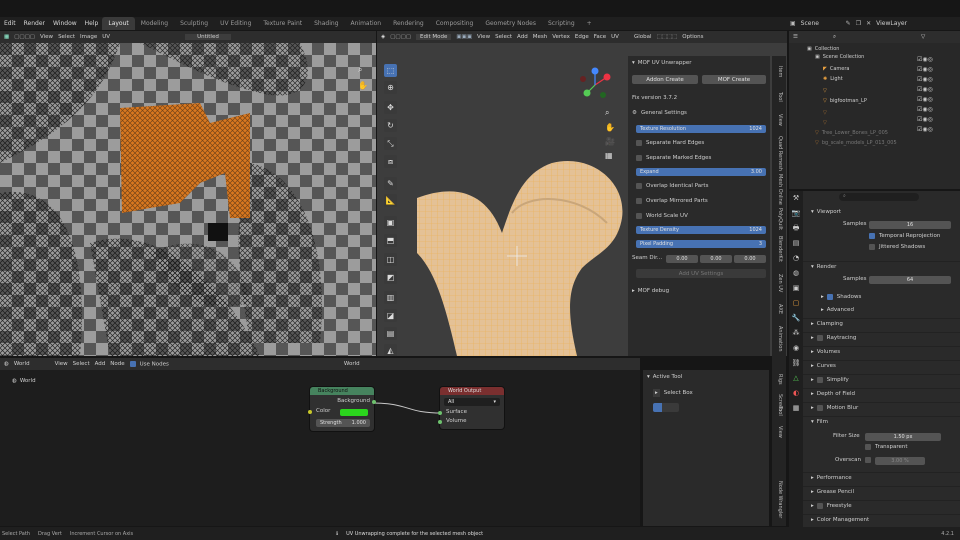 Image resolution: width=960 pixels, height=540 pixels. I want to click on inset-tool: ◫, so click(390, 259).